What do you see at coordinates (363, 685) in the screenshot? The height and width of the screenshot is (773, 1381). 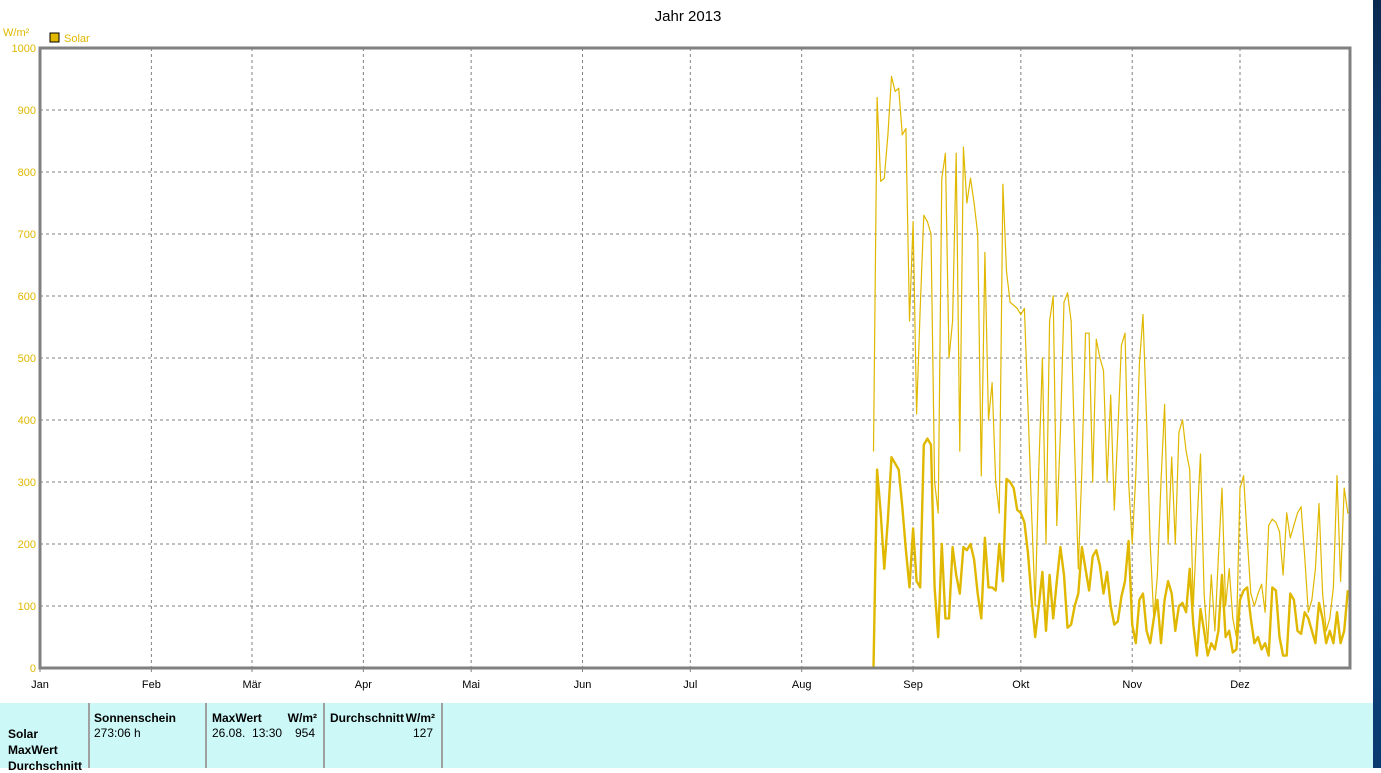 I see `x-tick-label: Apr` at bounding box center [363, 685].